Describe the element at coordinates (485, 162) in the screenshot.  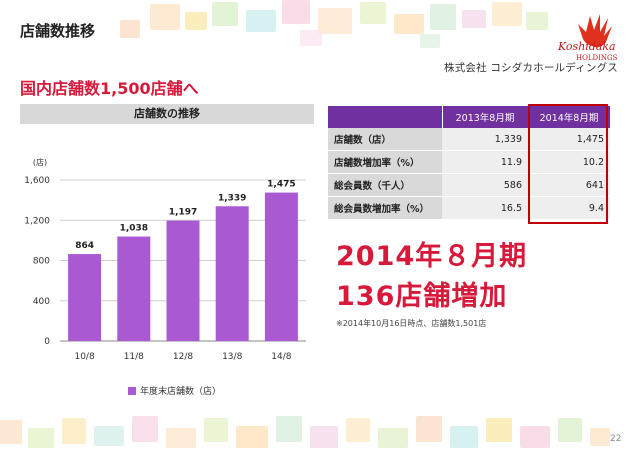
I see `cell-2013: 11.9` at that location.